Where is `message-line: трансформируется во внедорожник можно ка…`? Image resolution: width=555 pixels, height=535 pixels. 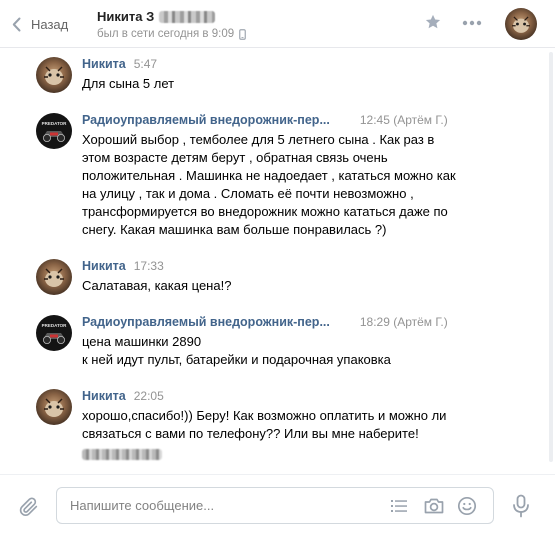
message-line: трансформируется во внедорожник можно ка… is located at coordinates (265, 211).